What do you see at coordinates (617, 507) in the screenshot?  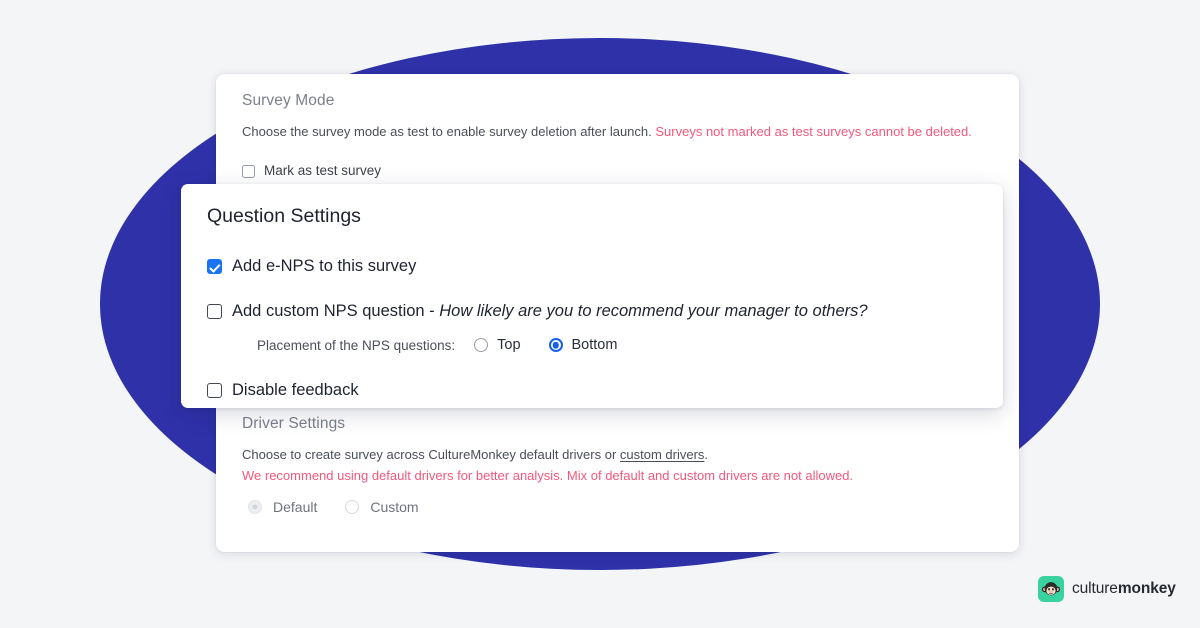 I see `driver-type-radio-group: Default Custom` at bounding box center [617, 507].